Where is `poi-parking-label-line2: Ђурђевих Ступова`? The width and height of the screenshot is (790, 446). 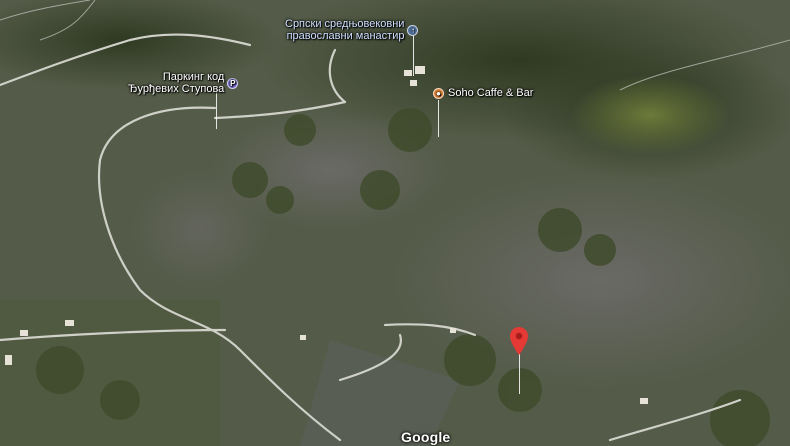
poi-parking-label-line2: Ђурђевих Ступова is located at coordinates (176, 89).